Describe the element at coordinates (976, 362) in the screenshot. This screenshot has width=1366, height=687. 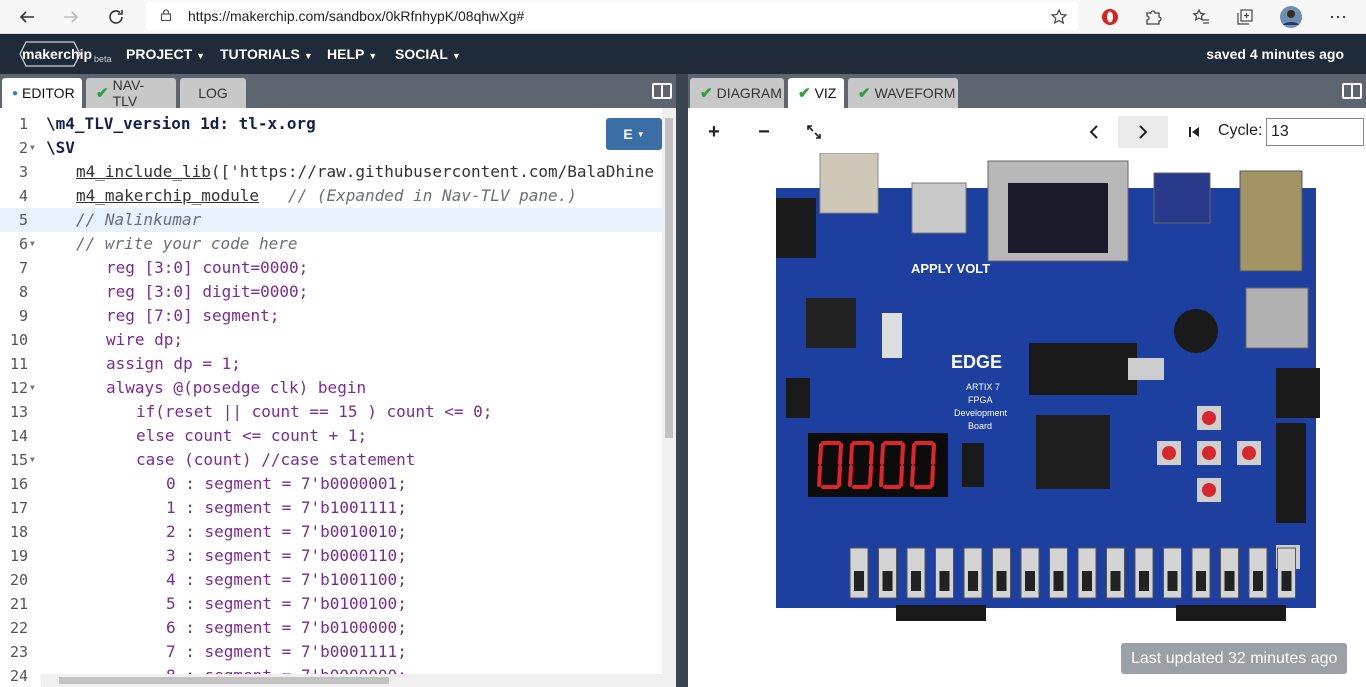
I see `board-brand-text: EDGE` at that location.